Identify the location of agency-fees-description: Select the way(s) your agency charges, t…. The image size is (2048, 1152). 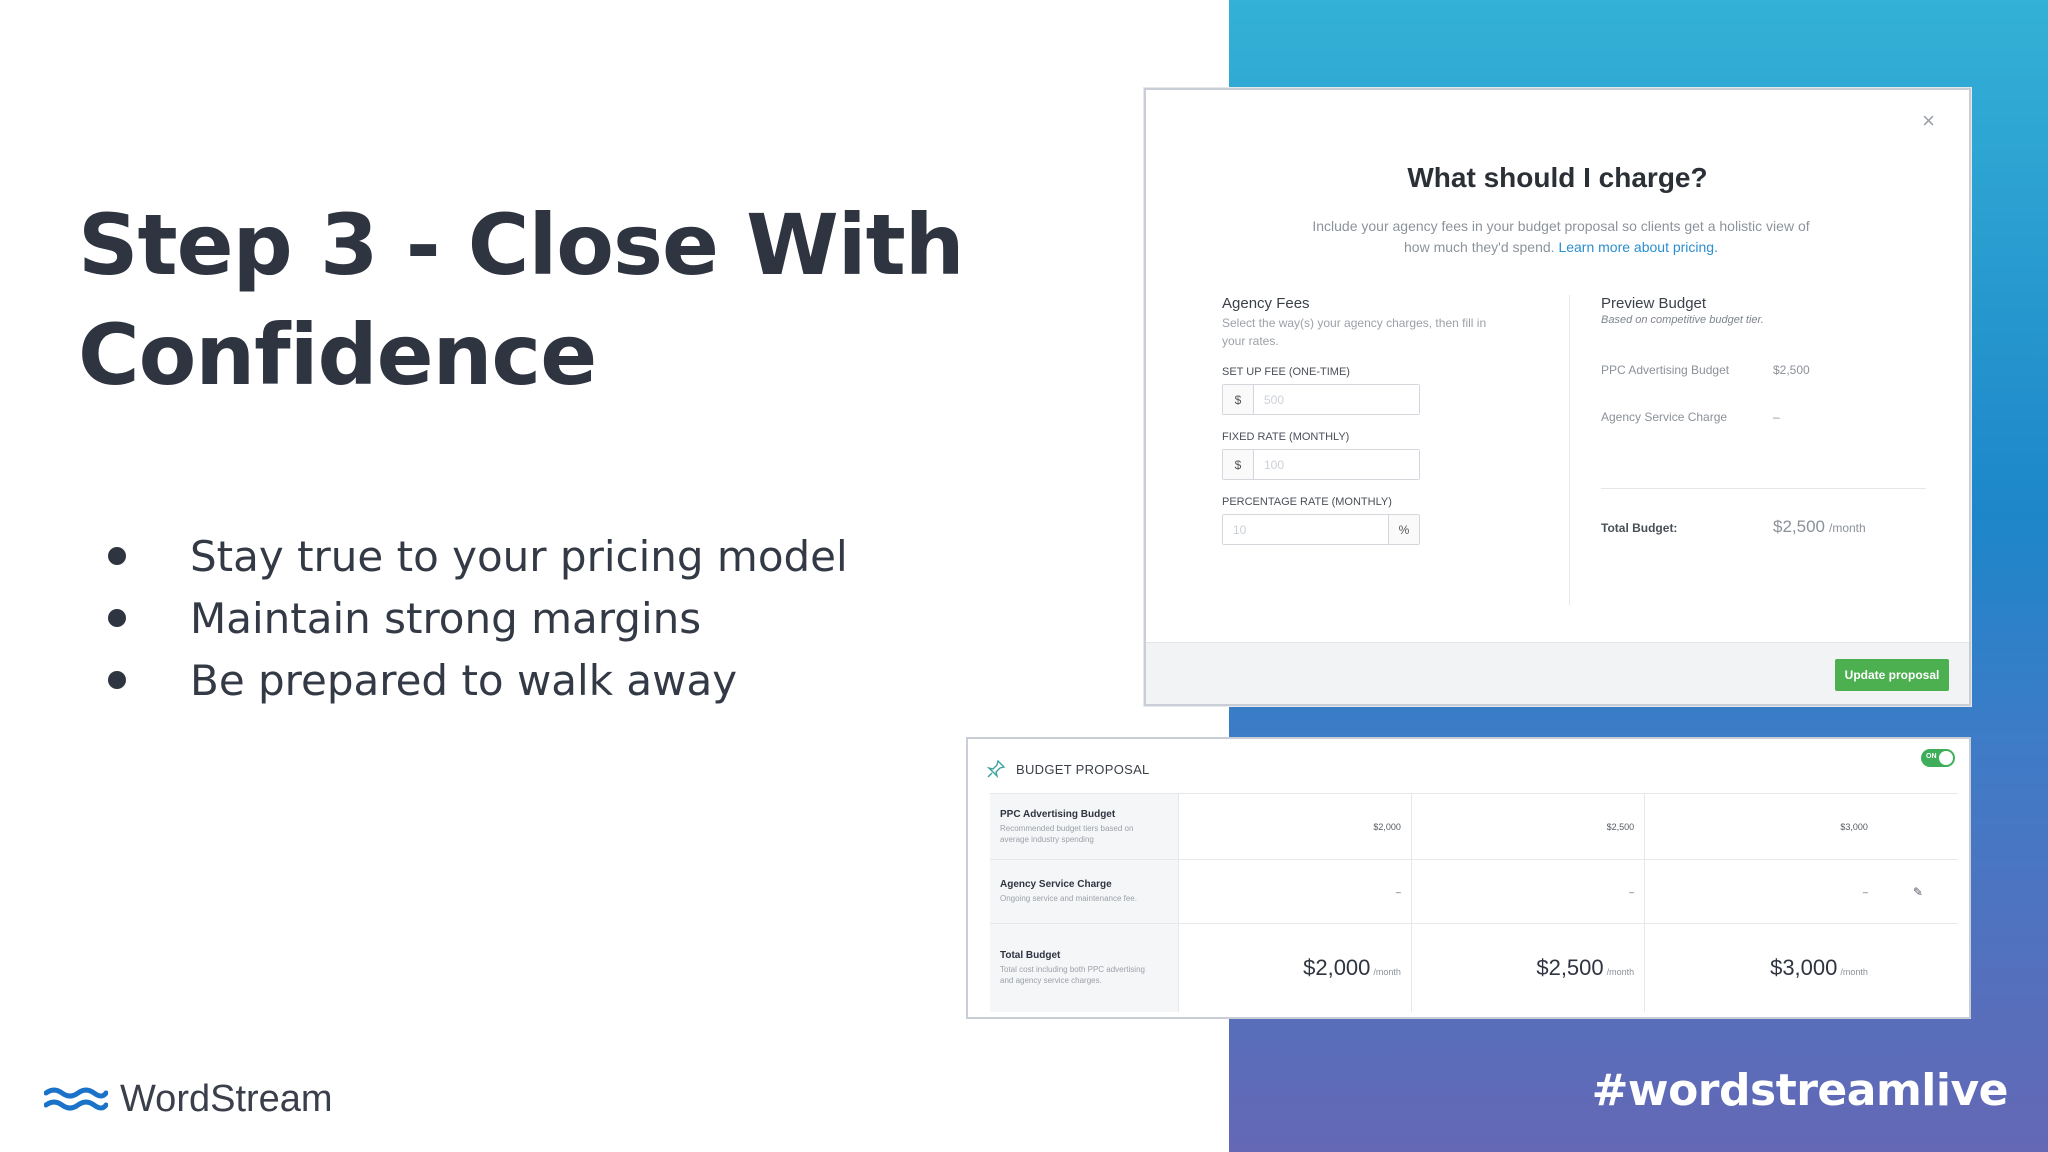
(1354, 332).